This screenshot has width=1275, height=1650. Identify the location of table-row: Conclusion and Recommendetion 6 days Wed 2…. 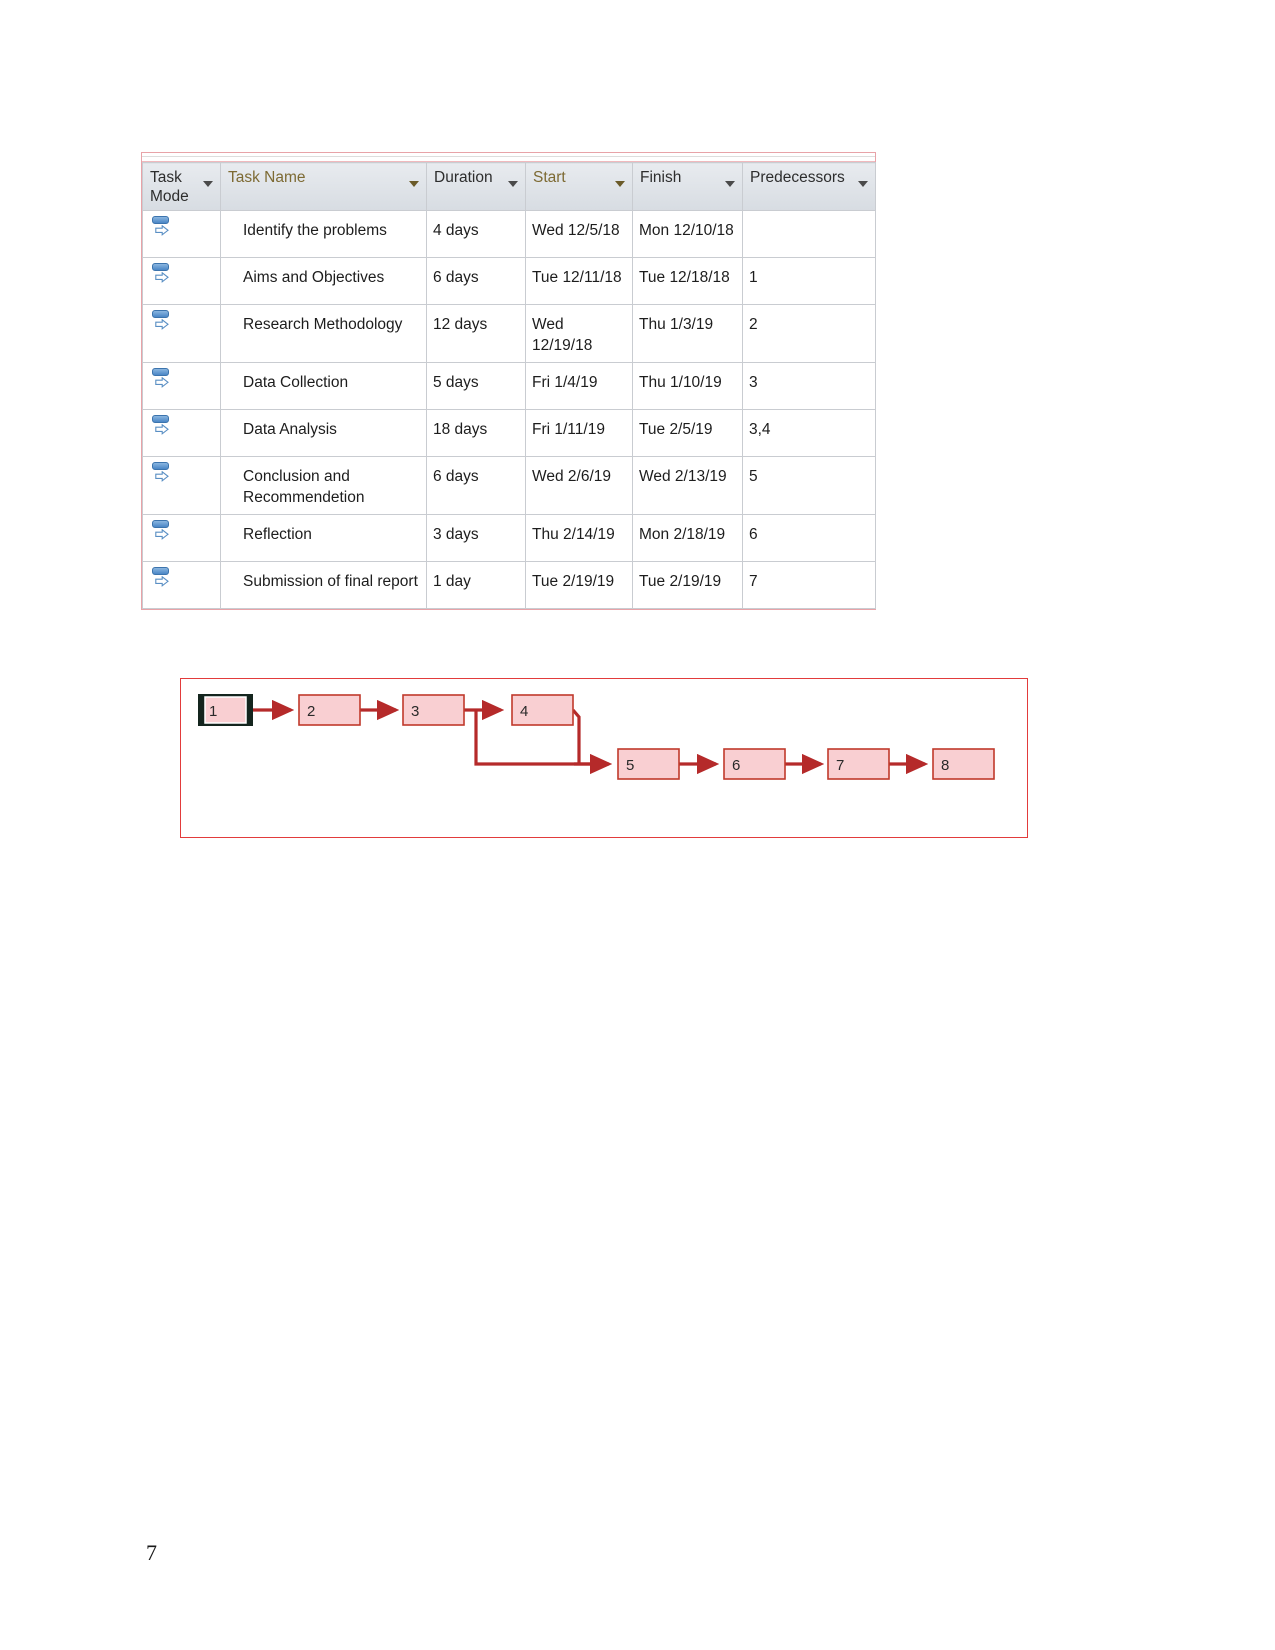
(509, 485).